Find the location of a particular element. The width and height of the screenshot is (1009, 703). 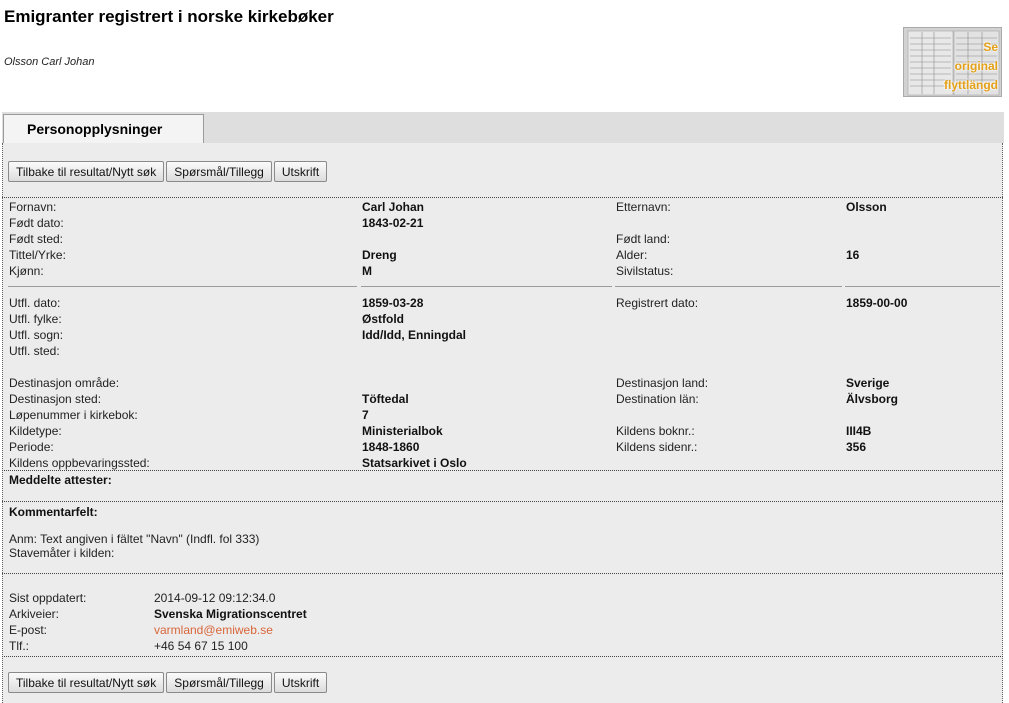

person-name-subtitle: Olsson Carl Johan is located at coordinates (49, 62).